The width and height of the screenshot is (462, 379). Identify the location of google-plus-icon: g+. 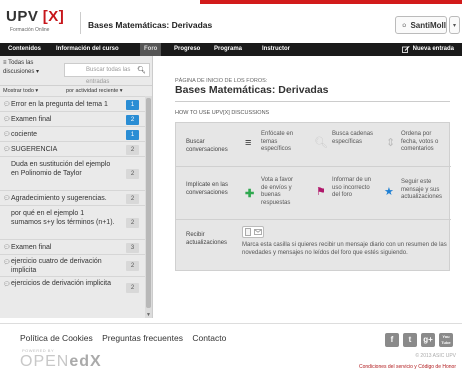
(428, 340).